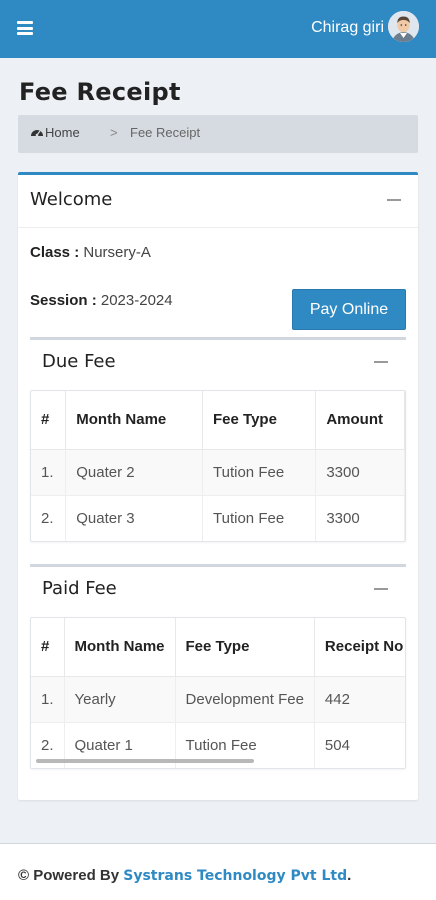  What do you see at coordinates (69, 875) in the screenshot?
I see `footer-prefix: © Powered By` at bounding box center [69, 875].